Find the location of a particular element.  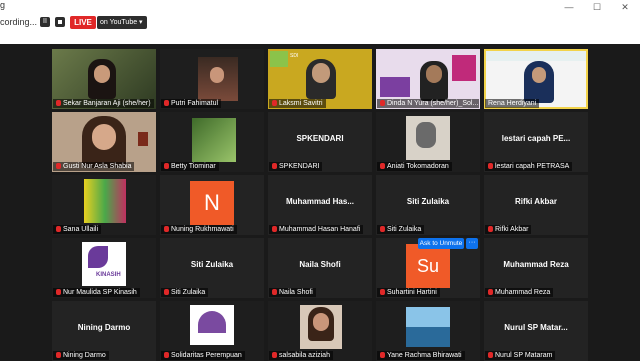

slide-header is located at coordinates (536, 56).